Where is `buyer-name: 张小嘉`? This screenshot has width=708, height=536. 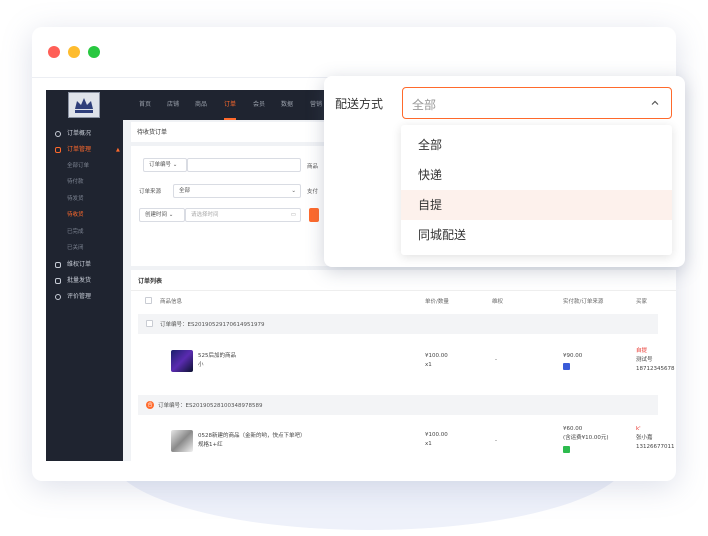 buyer-name: 张小嘉 is located at coordinates (655, 438).